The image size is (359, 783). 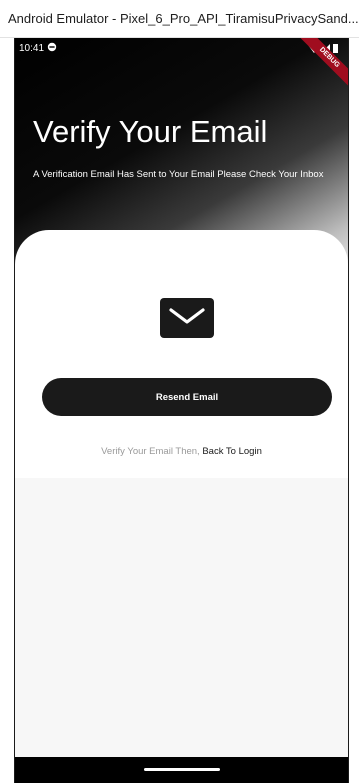 I want to click on battery-icon, so click(x=335, y=48).